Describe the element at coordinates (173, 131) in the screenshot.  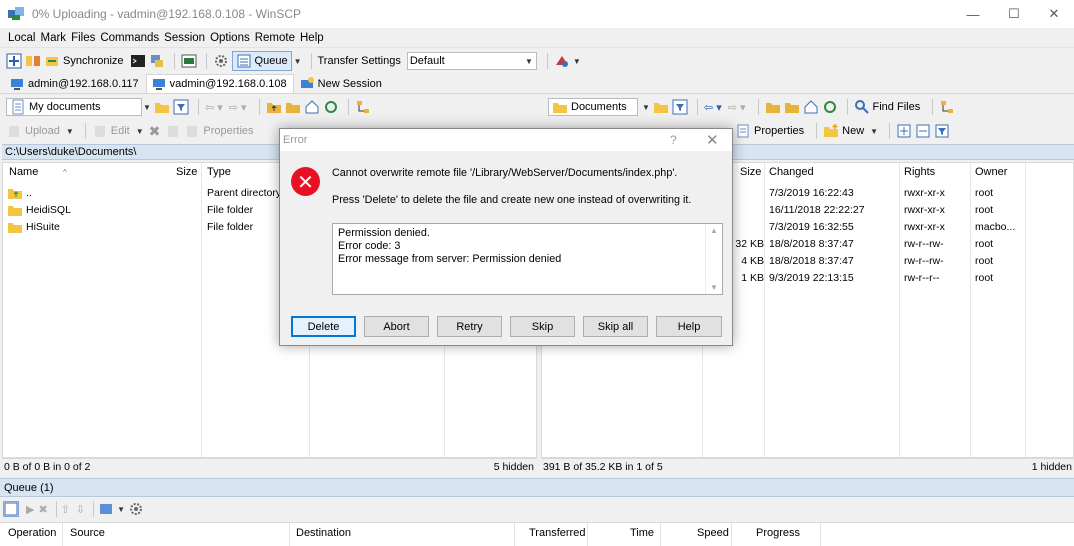
I see `rename-icon` at that location.